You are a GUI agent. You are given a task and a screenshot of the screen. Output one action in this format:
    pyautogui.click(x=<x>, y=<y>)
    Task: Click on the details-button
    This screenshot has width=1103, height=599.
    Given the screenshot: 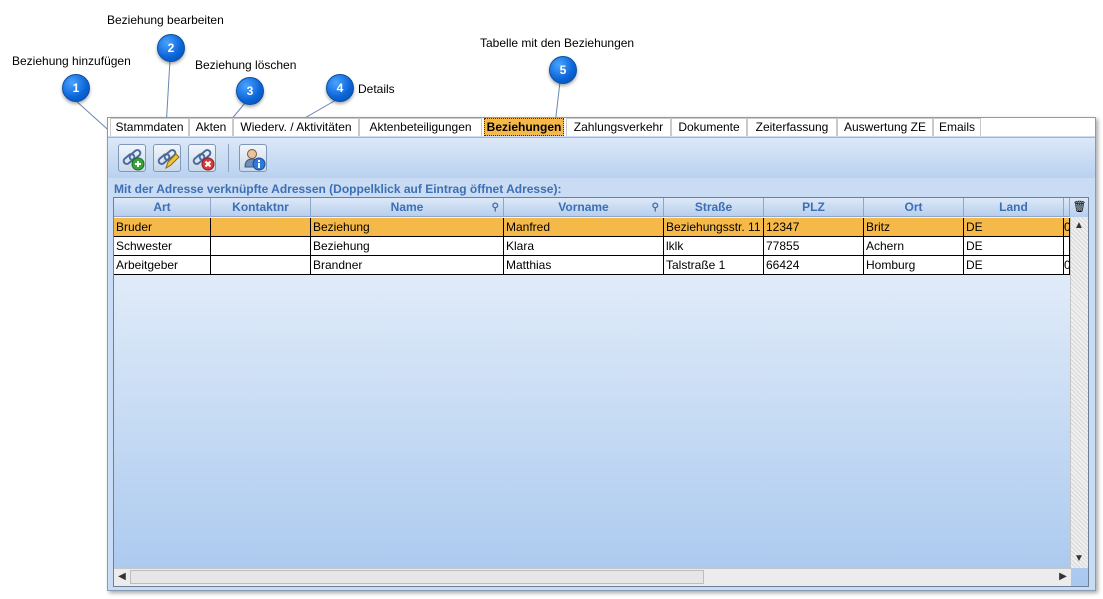 What is the action you would take?
    pyautogui.click(x=253, y=158)
    